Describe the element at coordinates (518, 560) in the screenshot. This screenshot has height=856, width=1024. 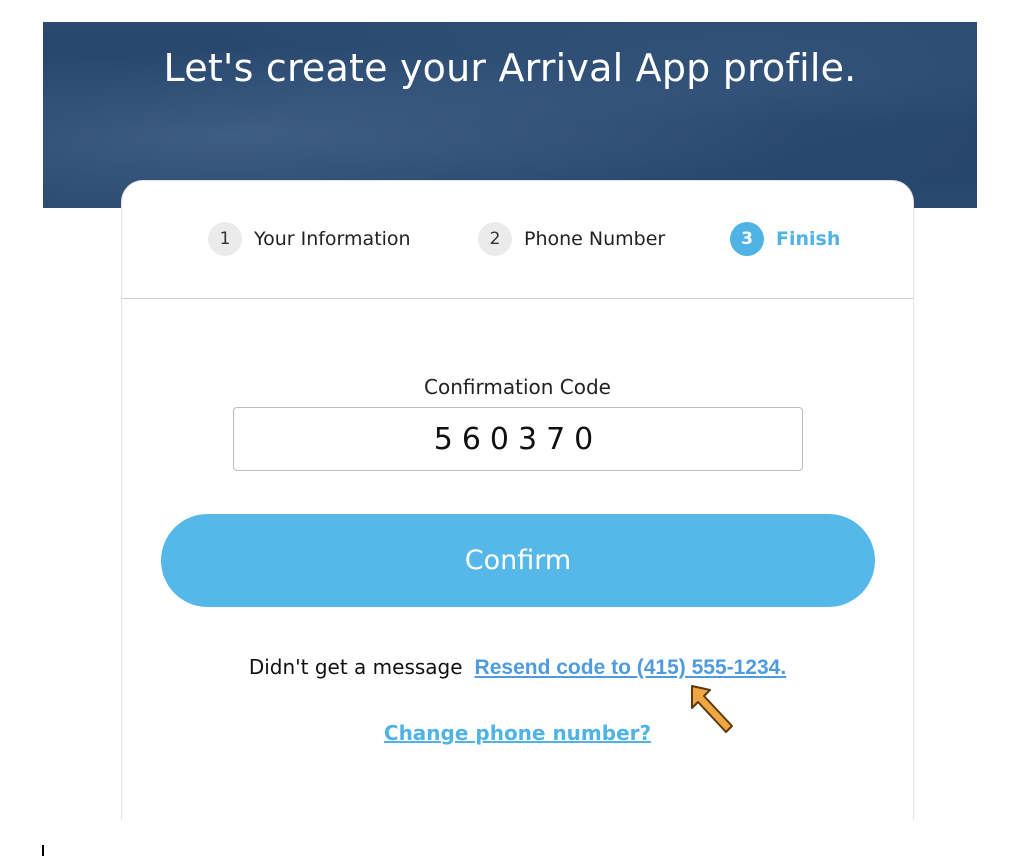
I see `confirm-button: Confirm` at that location.